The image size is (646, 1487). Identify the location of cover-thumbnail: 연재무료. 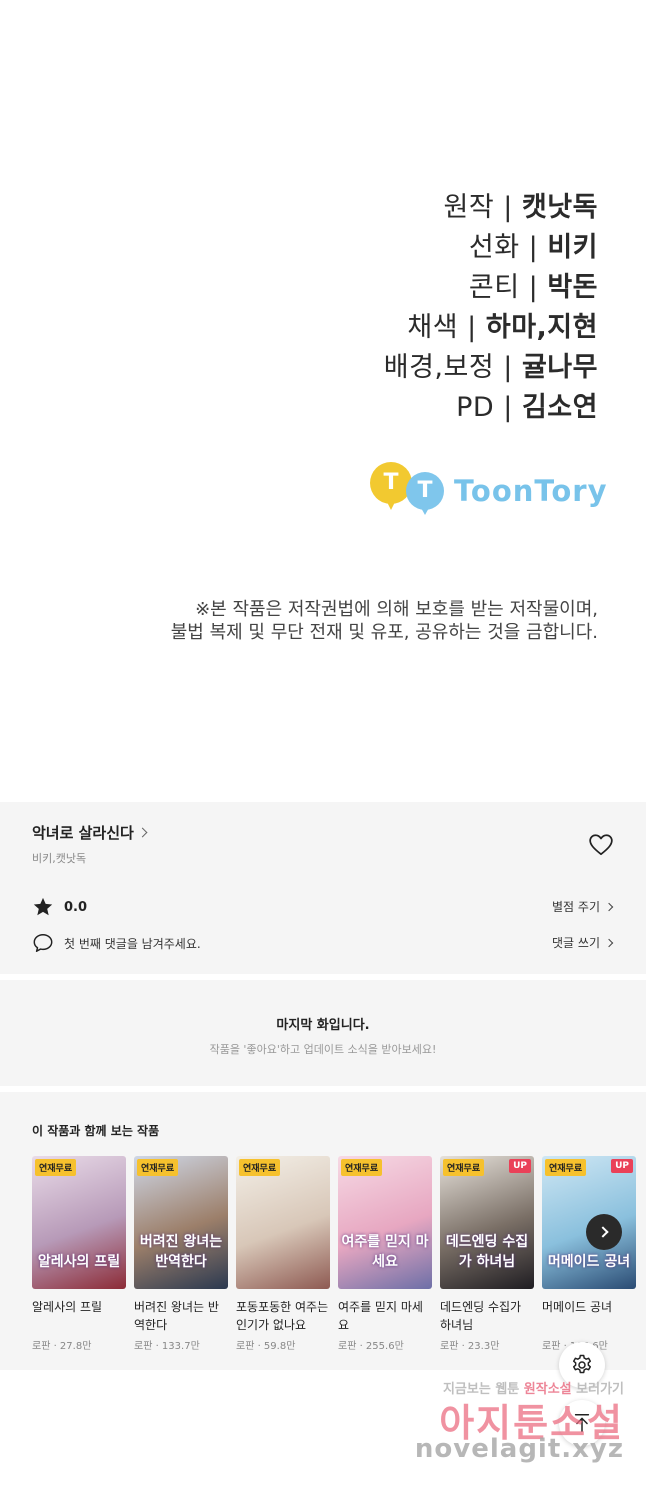
(283, 1222).